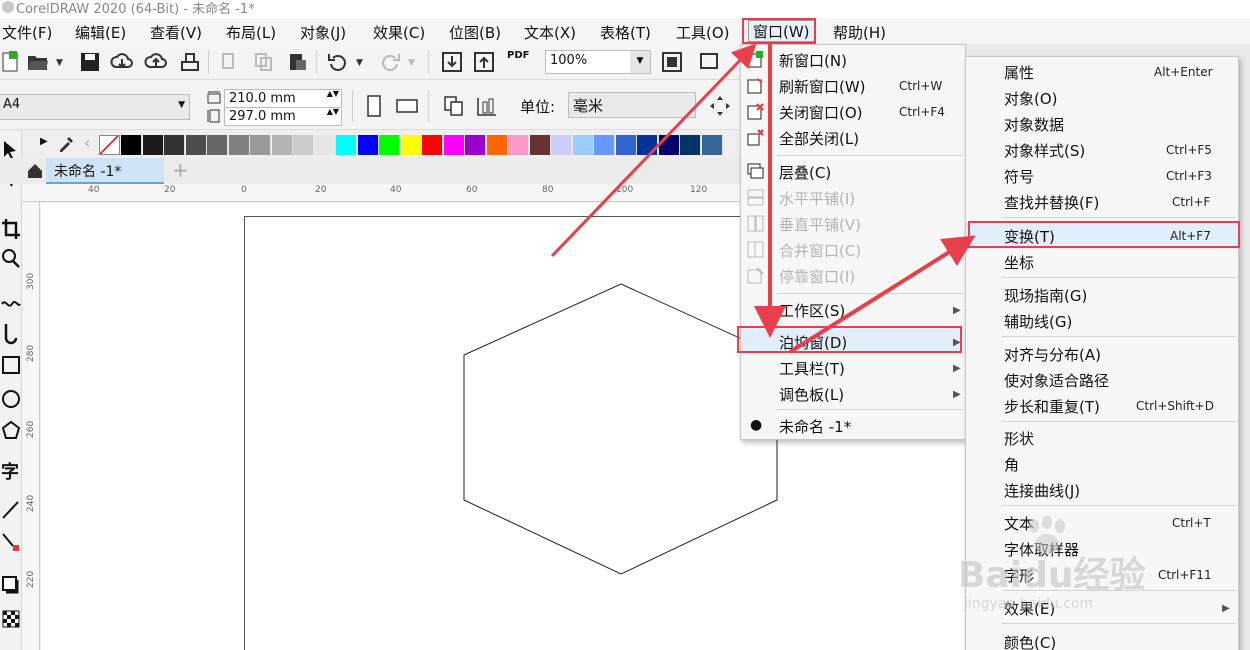  I want to click on print-icon, so click(190, 62).